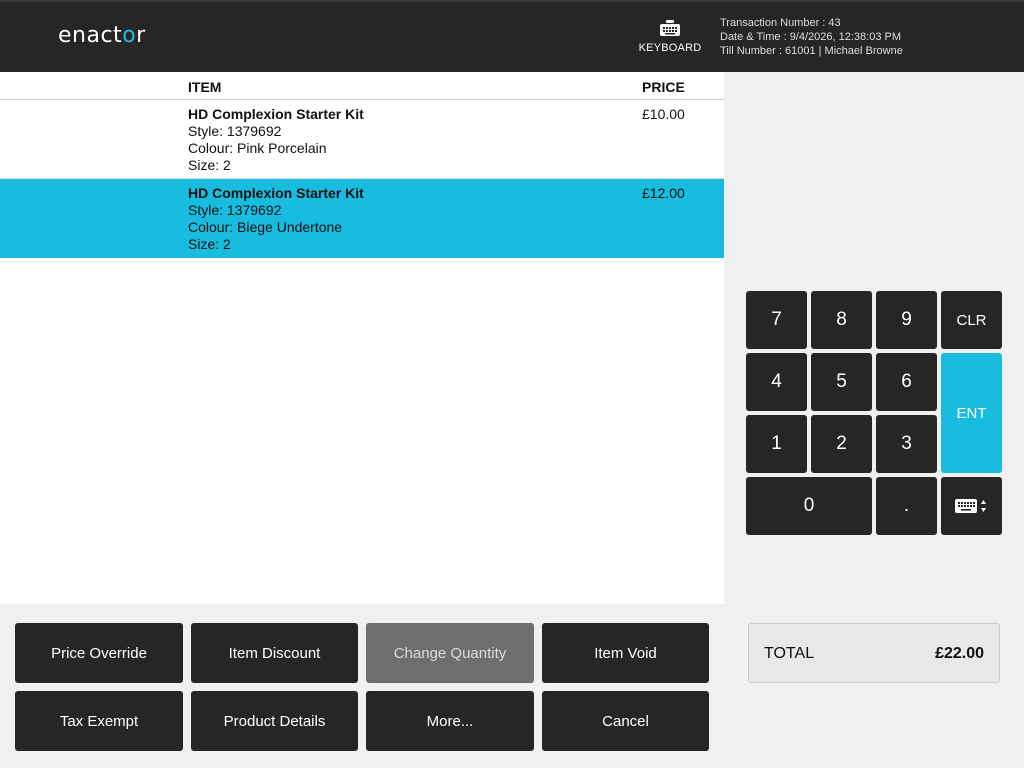  Describe the element at coordinates (663, 87) in the screenshot. I see `price-column-header: PRICE` at that location.